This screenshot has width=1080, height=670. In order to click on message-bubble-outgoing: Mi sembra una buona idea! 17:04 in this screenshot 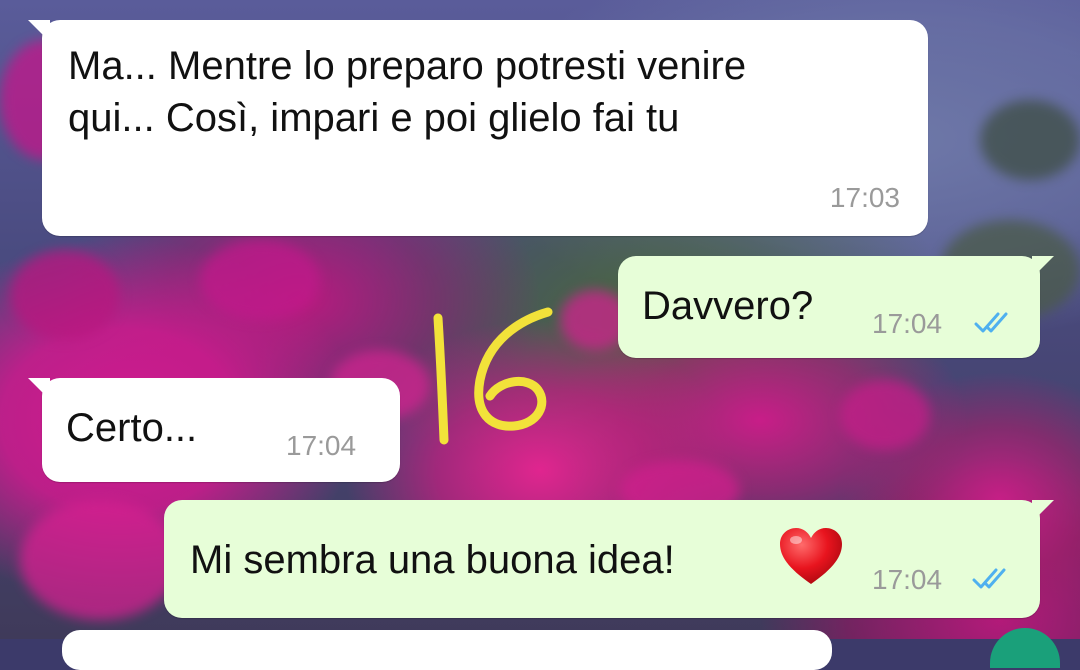, I will do `click(609, 559)`.